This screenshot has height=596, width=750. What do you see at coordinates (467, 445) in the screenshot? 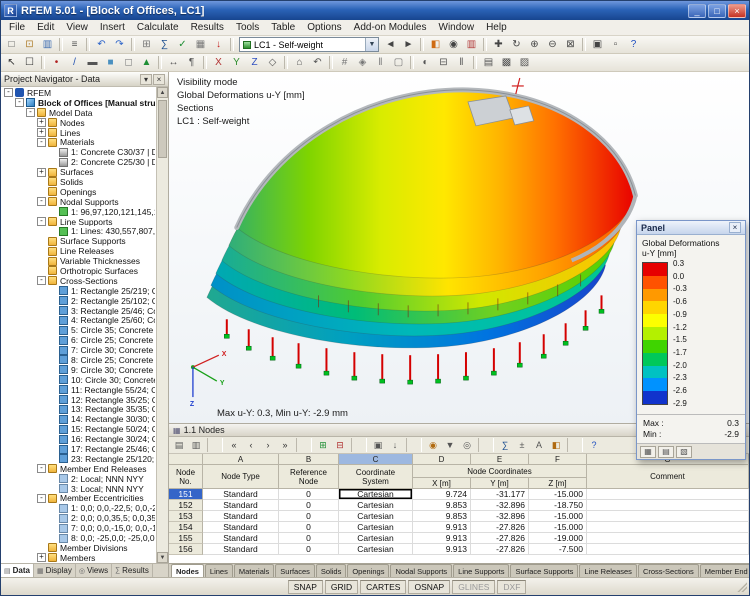
I see `find-icon: ◎` at bounding box center [467, 445].